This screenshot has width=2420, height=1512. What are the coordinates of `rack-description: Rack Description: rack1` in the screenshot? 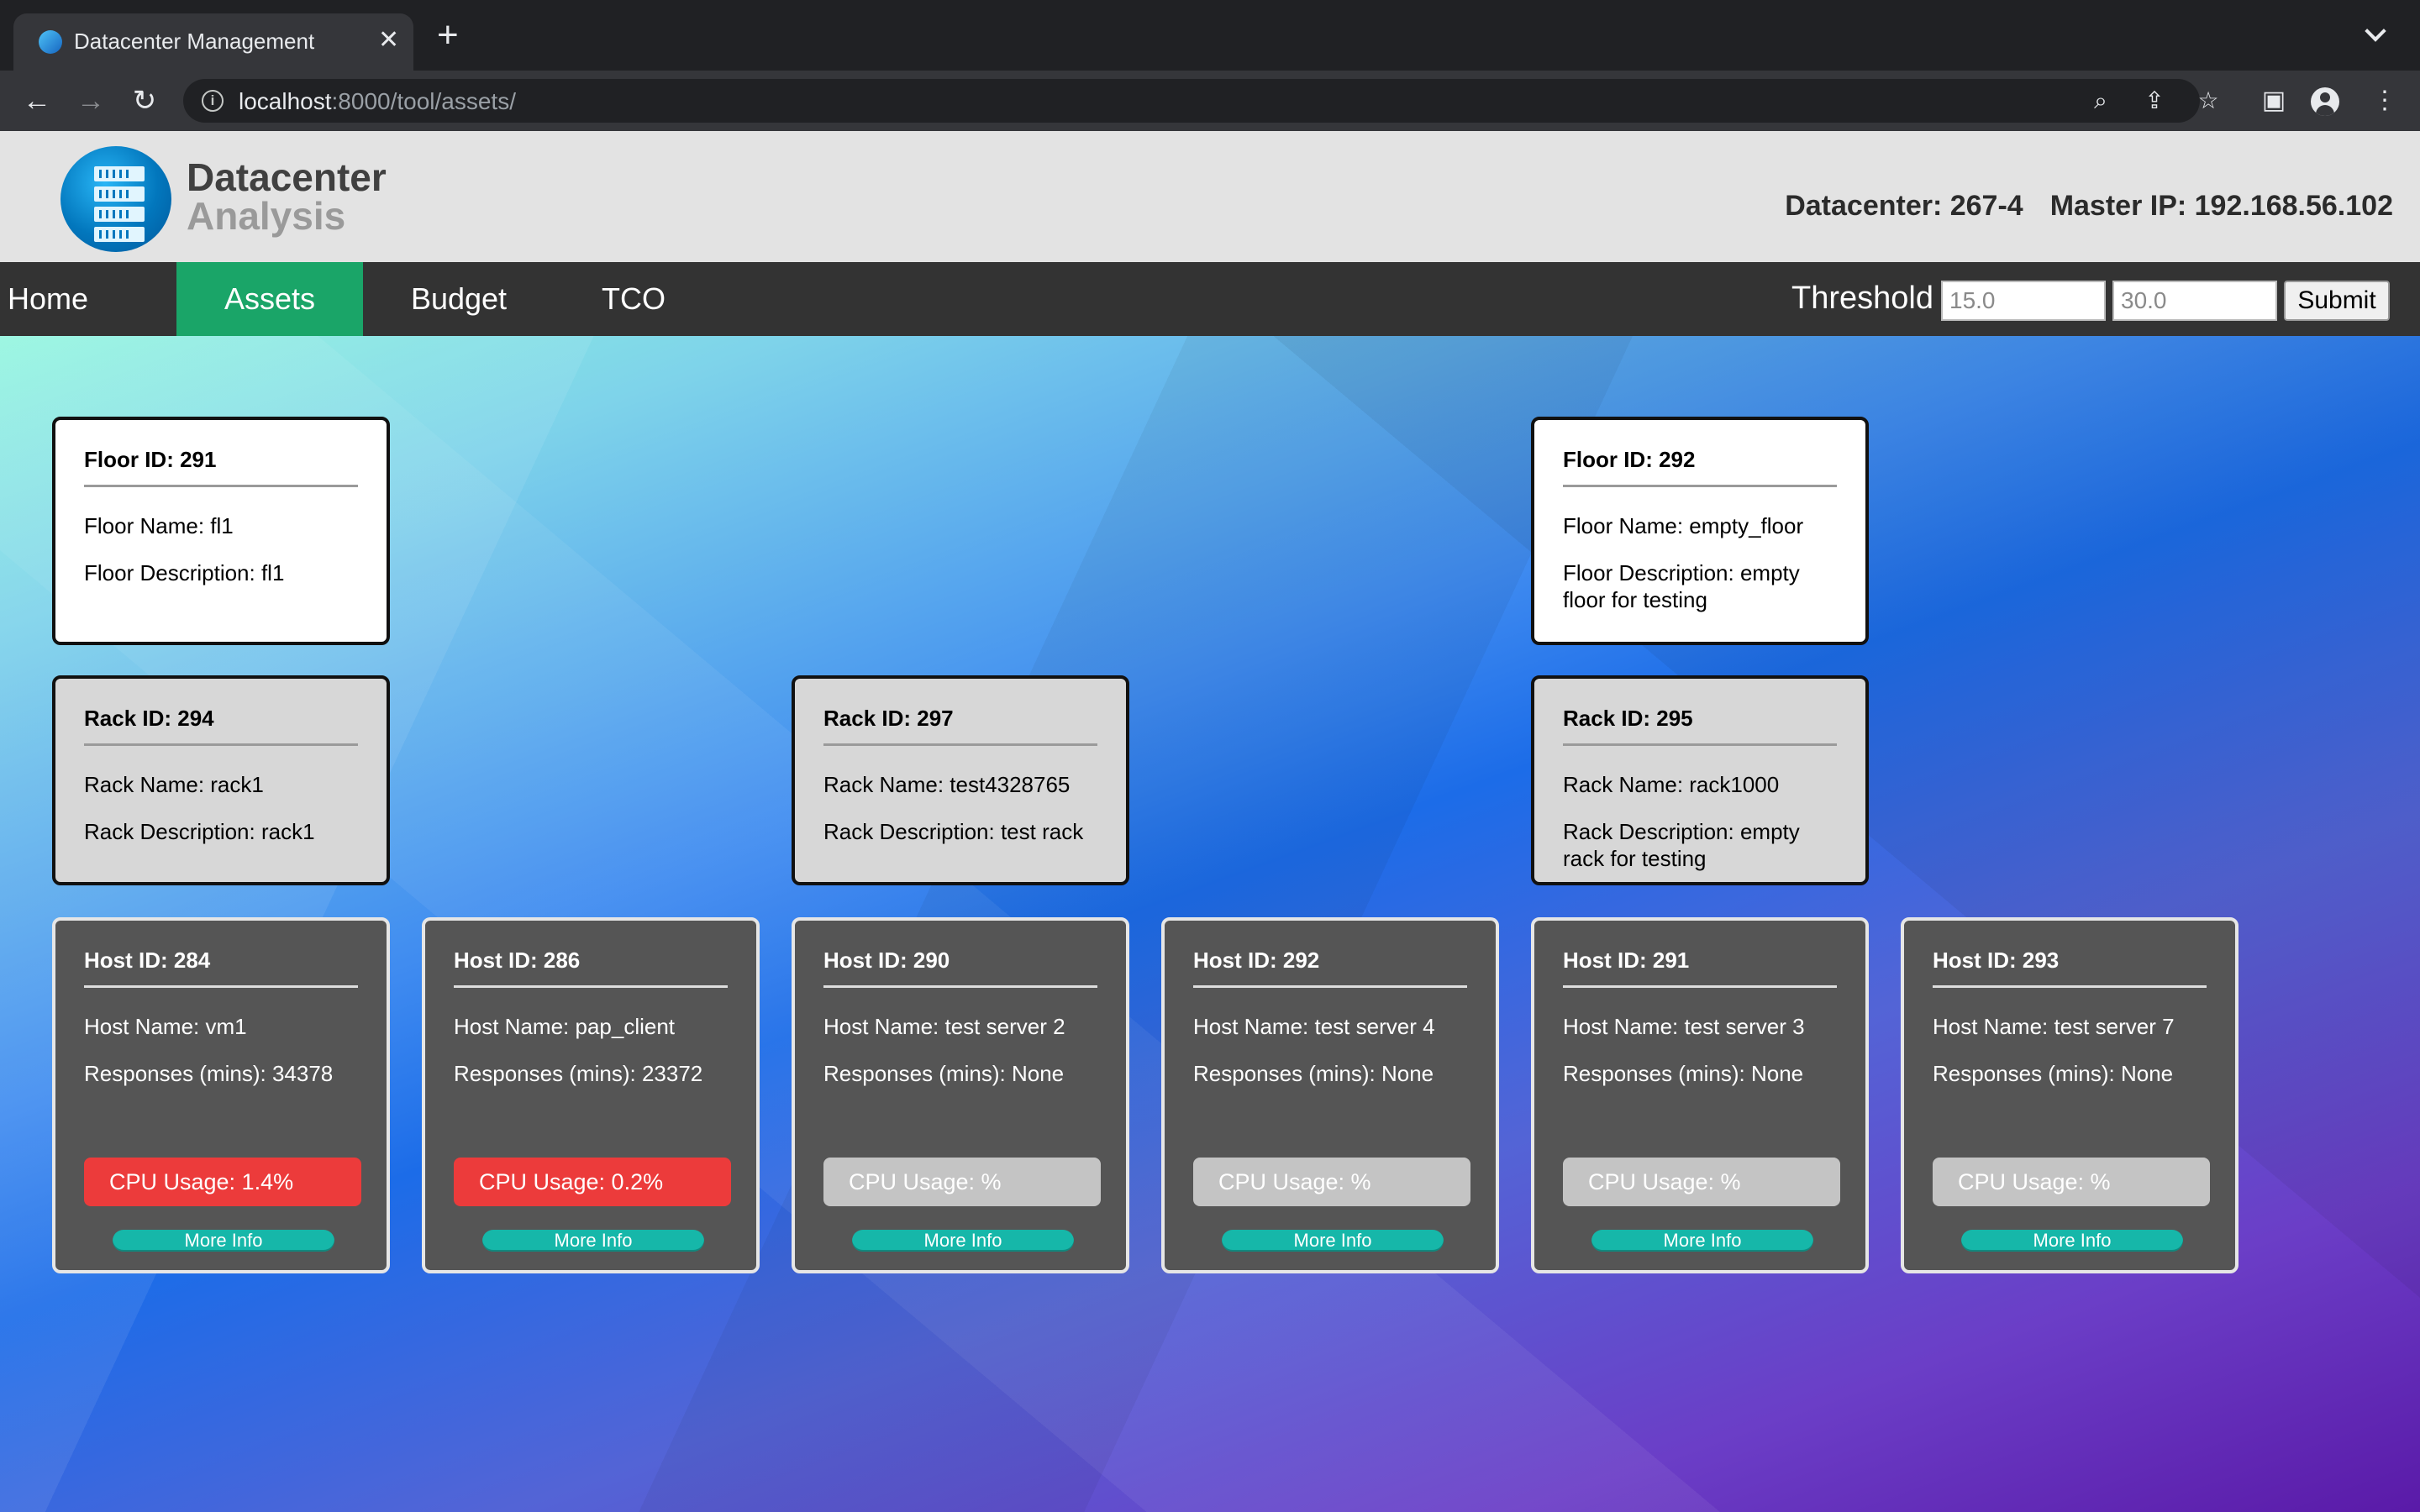 It's located at (199, 831).